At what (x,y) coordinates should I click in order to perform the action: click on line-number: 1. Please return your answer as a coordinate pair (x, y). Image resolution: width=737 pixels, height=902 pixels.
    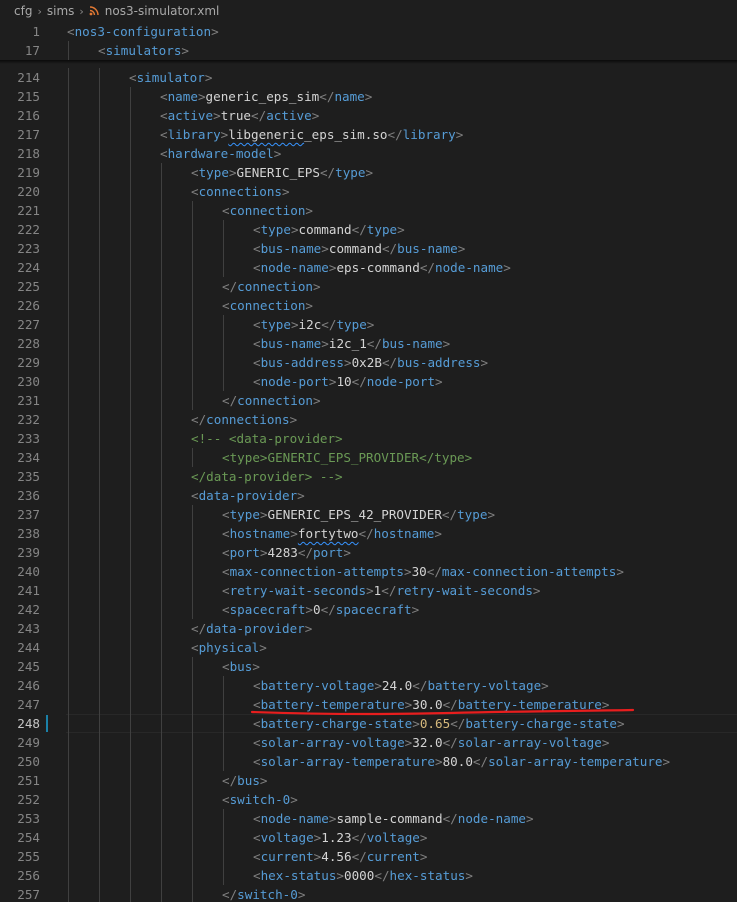
    Looking at the image, I should click on (36, 31).